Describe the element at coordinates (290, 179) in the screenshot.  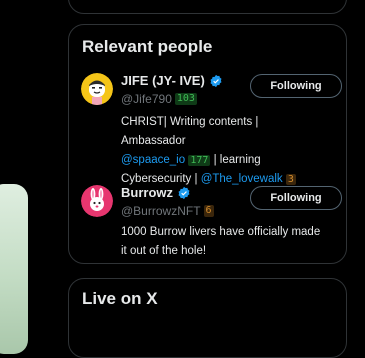
I see `mention-count-badge: 3` at that location.